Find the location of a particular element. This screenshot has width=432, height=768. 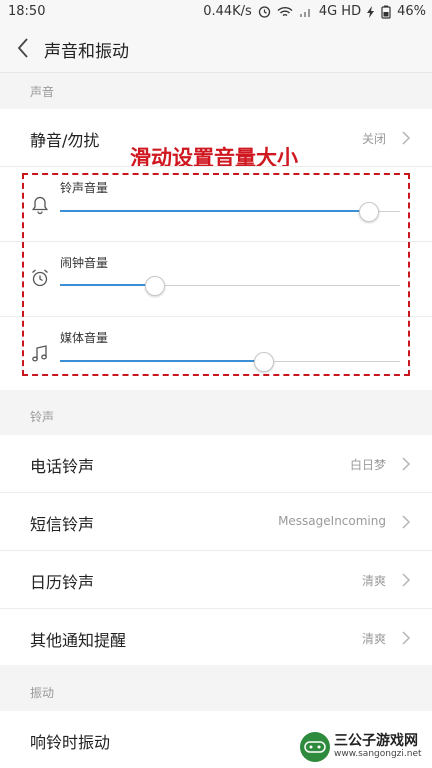

ring-volume-slider is located at coordinates (230, 212).